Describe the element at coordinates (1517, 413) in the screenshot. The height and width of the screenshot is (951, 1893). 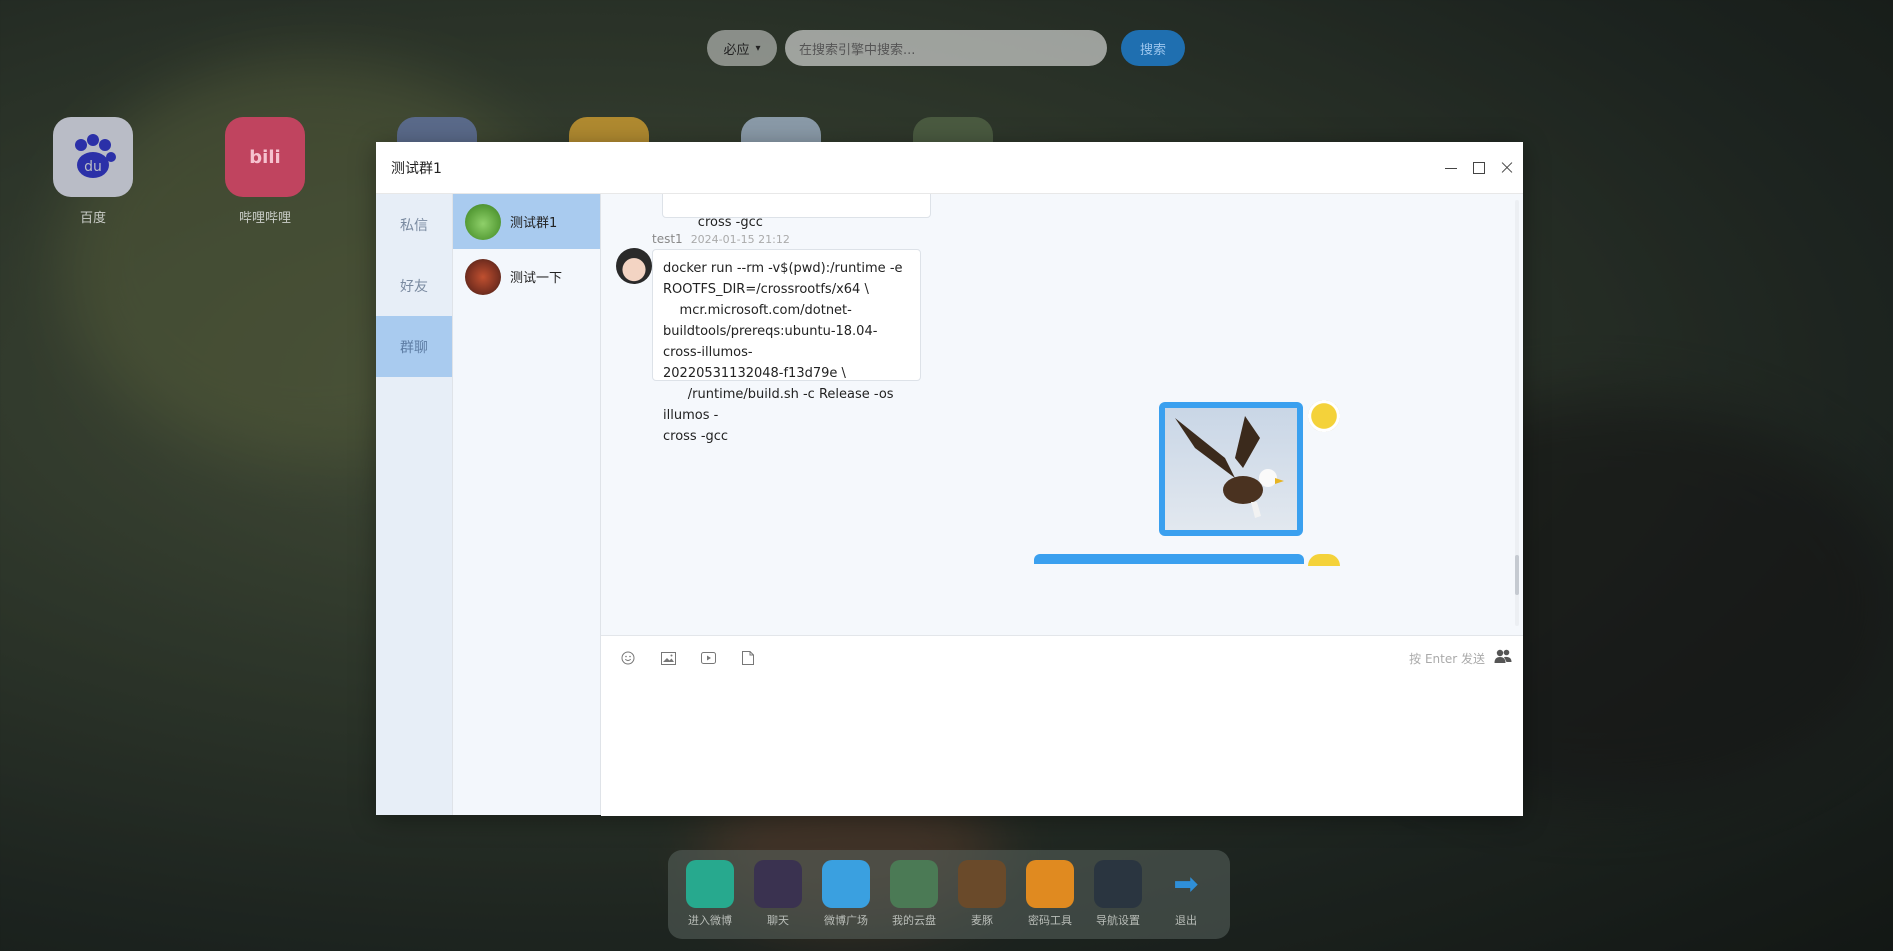
I see `message-scrollbar` at that location.